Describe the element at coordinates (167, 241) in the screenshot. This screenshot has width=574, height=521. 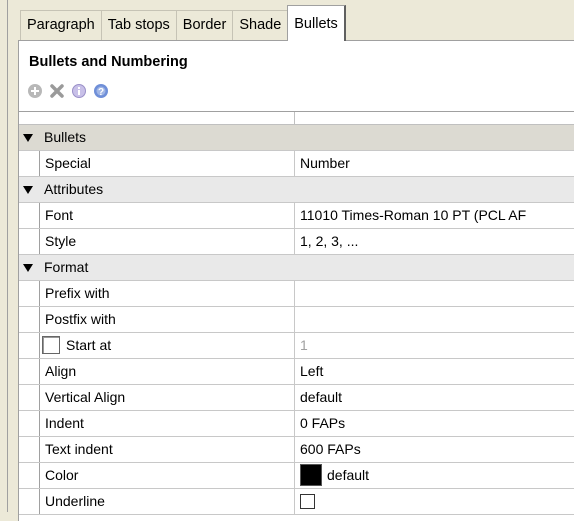
I see `property-label: Style` at that location.